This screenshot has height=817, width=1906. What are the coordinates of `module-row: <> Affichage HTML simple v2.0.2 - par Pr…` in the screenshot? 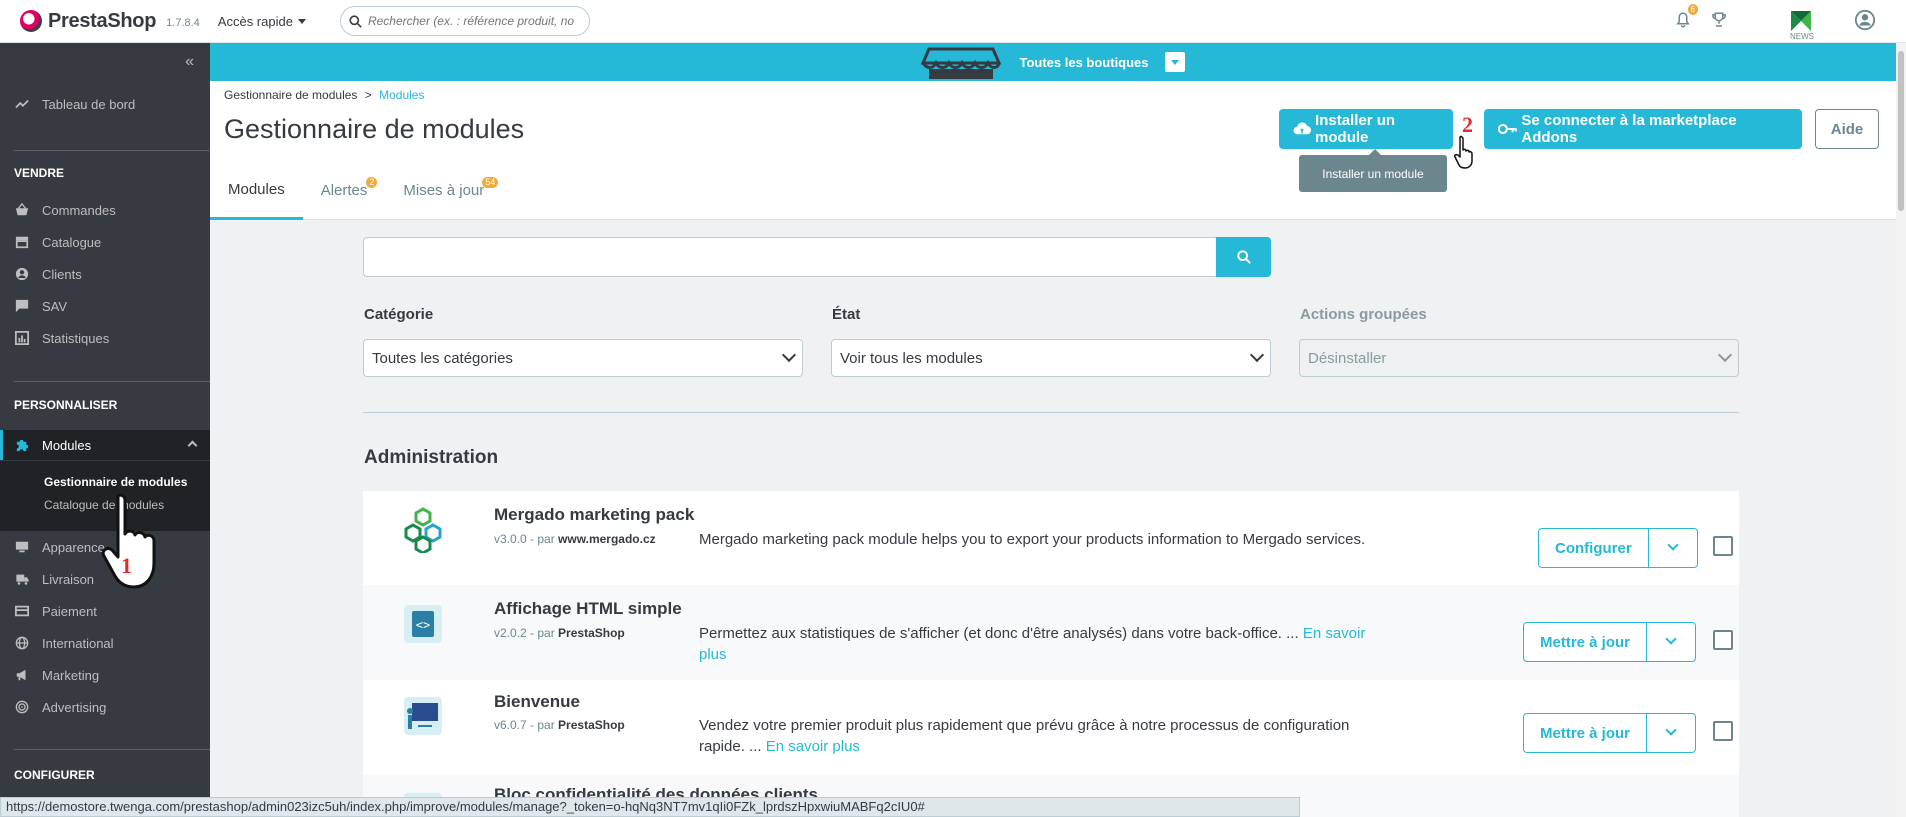 It's located at (1051, 632).